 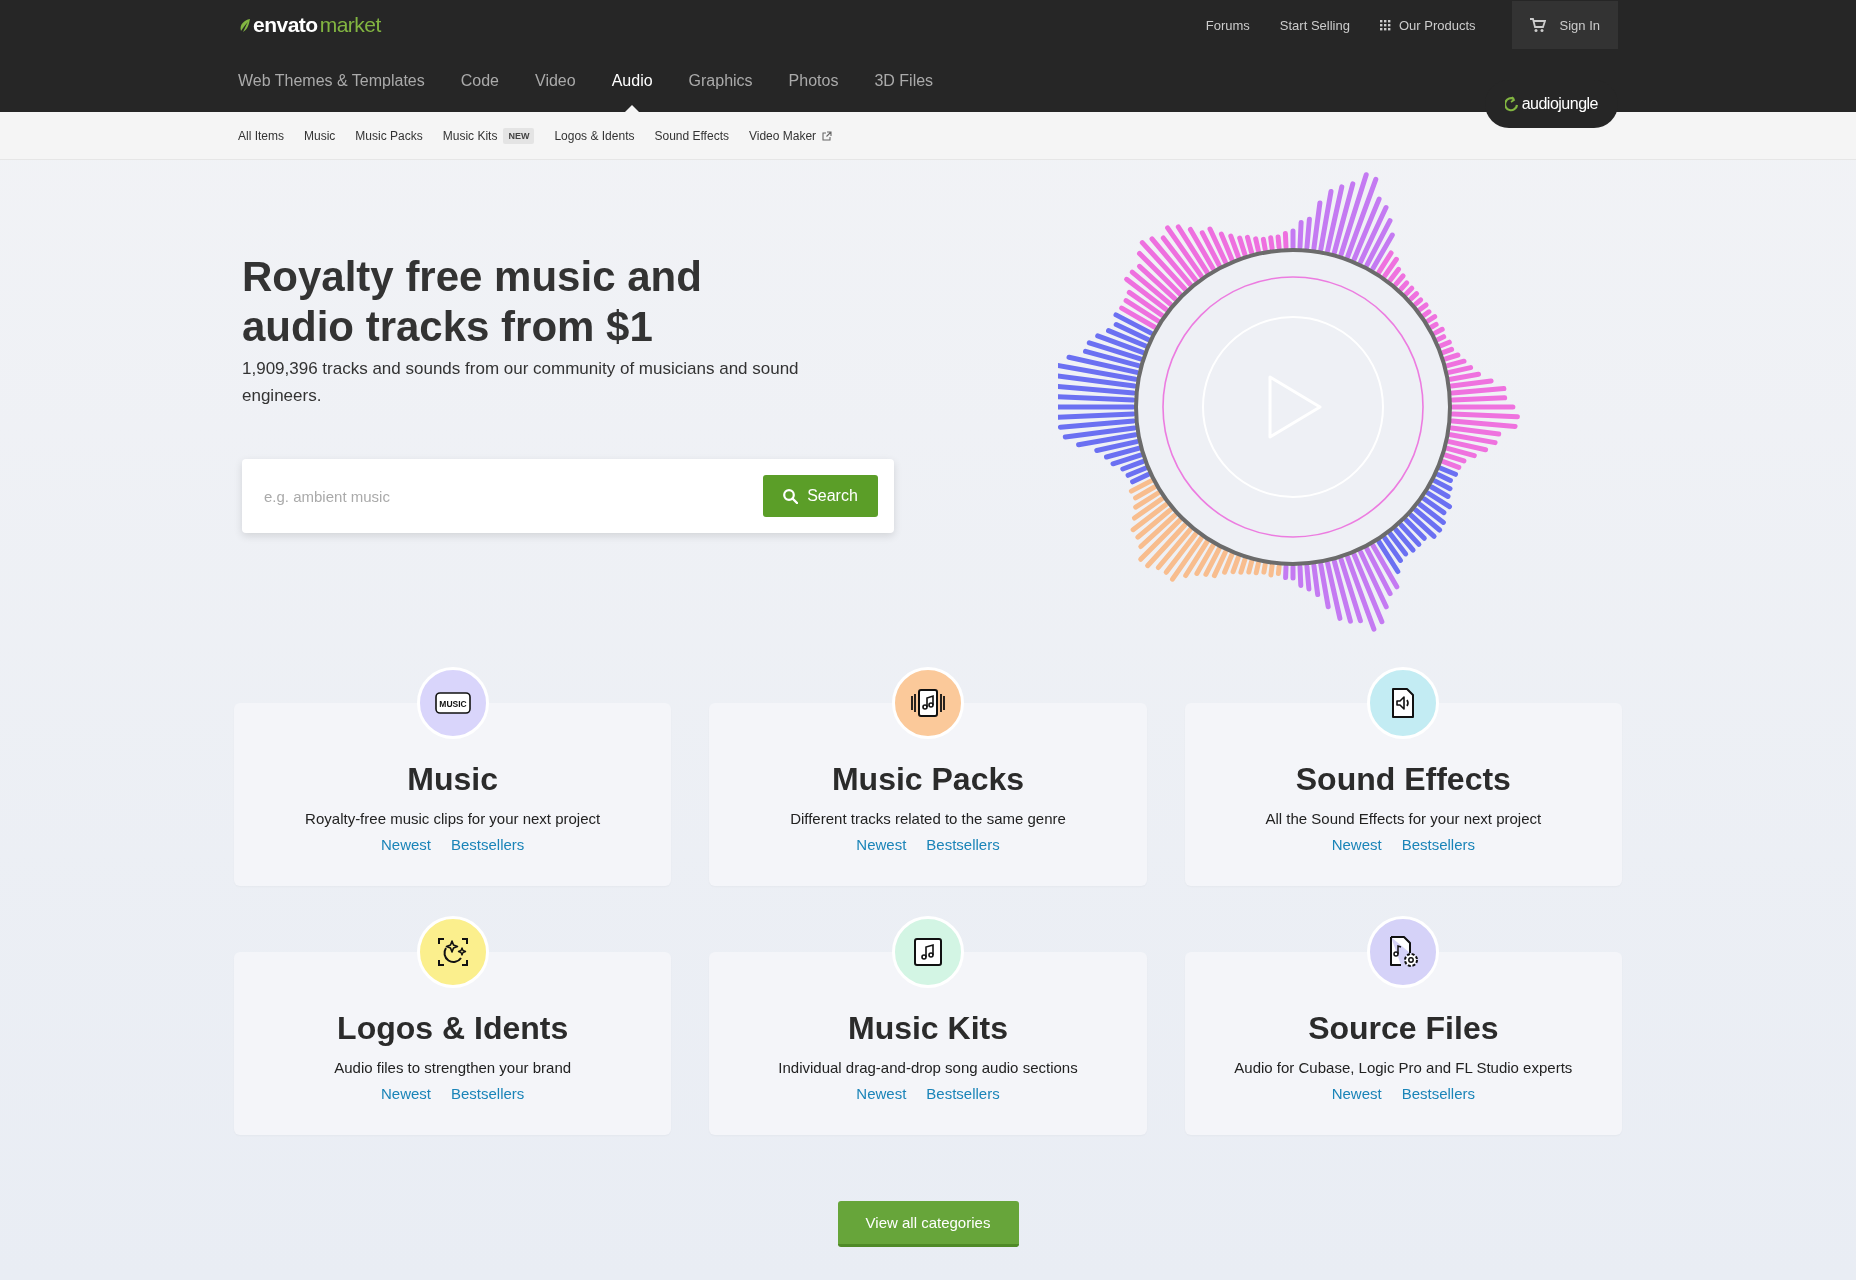 What do you see at coordinates (1403, 779) in the screenshot?
I see `category-title: Sound Effects` at bounding box center [1403, 779].